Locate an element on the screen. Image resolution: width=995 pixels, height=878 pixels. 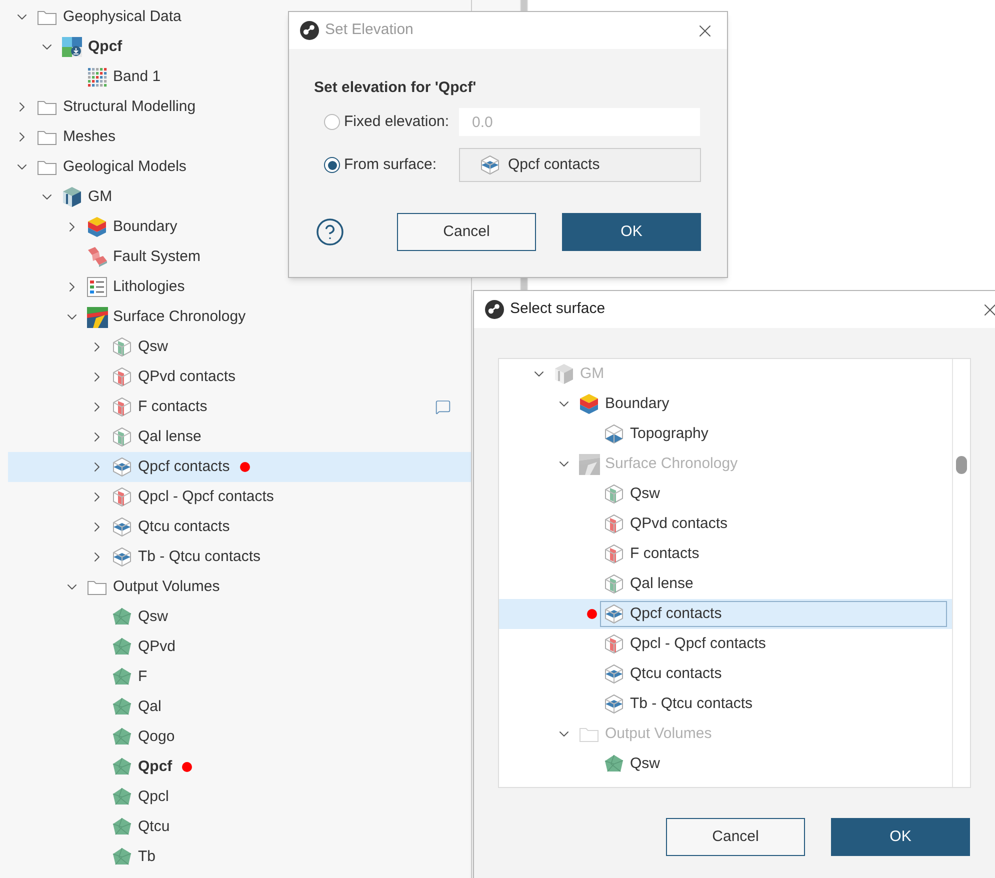
tree-label: Structural Modelling is located at coordinates (129, 106).